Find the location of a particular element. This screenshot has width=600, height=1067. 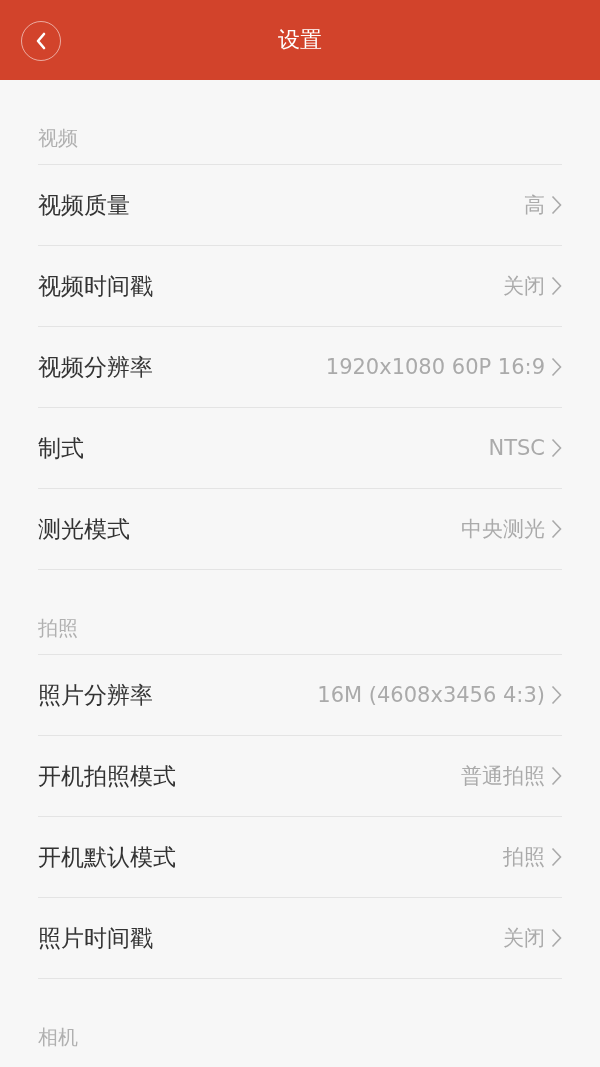

setting-value: 1920x1080 60P 16:9 is located at coordinates (435, 367).